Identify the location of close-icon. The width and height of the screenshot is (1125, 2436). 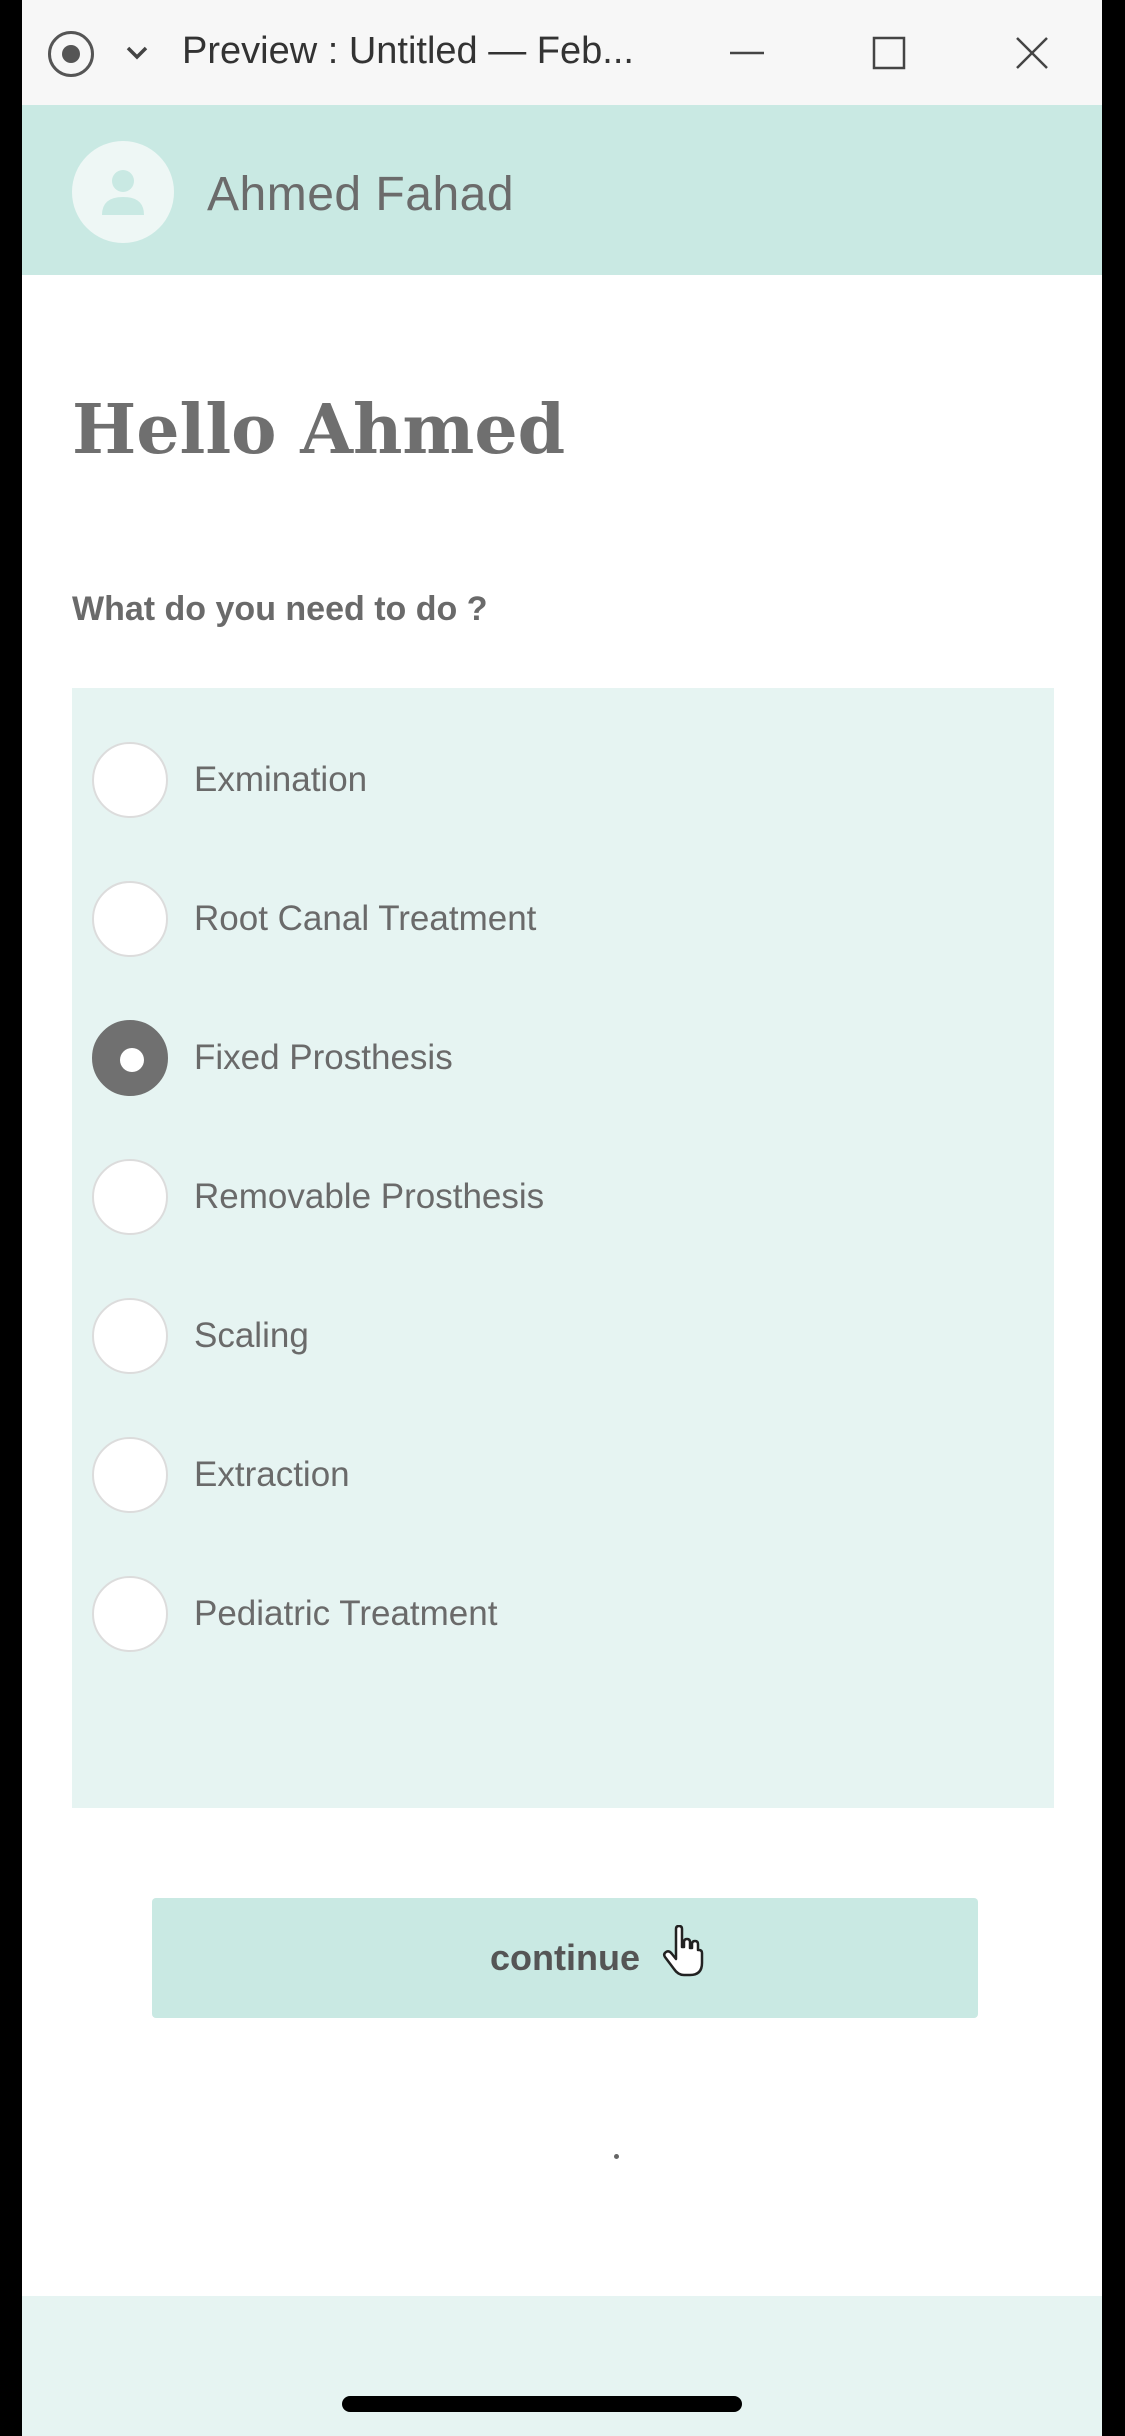
(1032, 53).